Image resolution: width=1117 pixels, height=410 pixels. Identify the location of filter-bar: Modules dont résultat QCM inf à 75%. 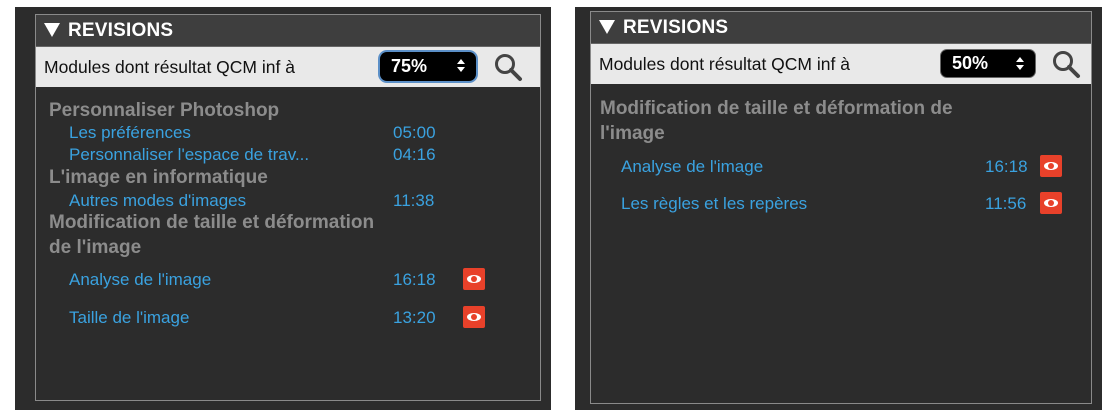
(288, 67).